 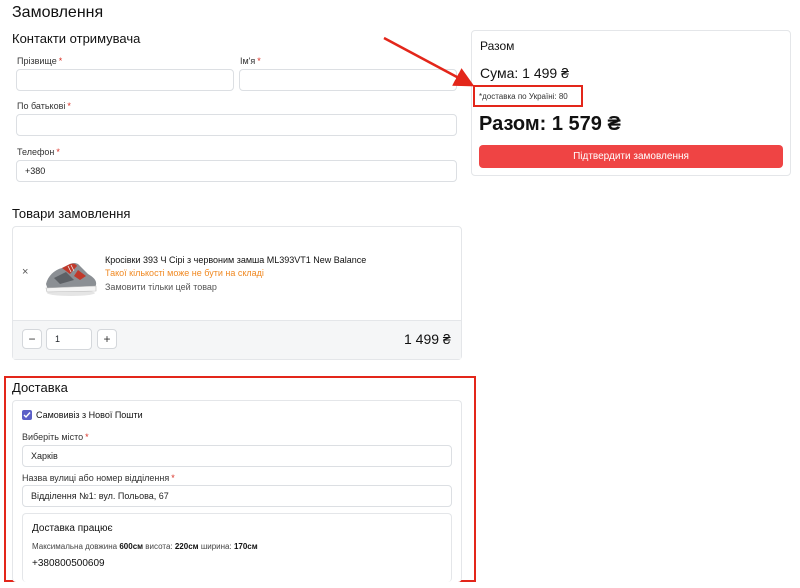 What do you see at coordinates (71, 279) in the screenshot?
I see `product-image` at bounding box center [71, 279].